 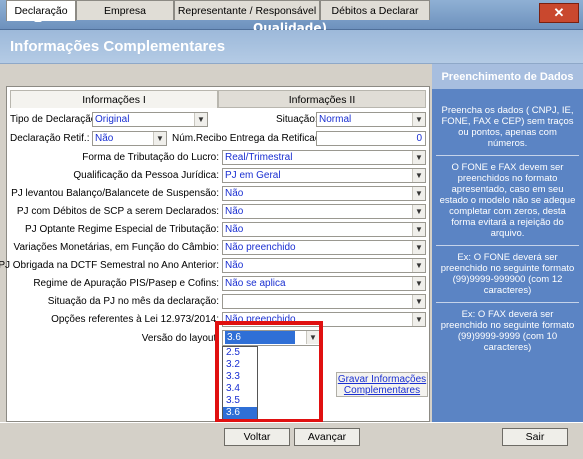 I want to click on tipo-declaracao-value: Original, so click(x=112, y=119).